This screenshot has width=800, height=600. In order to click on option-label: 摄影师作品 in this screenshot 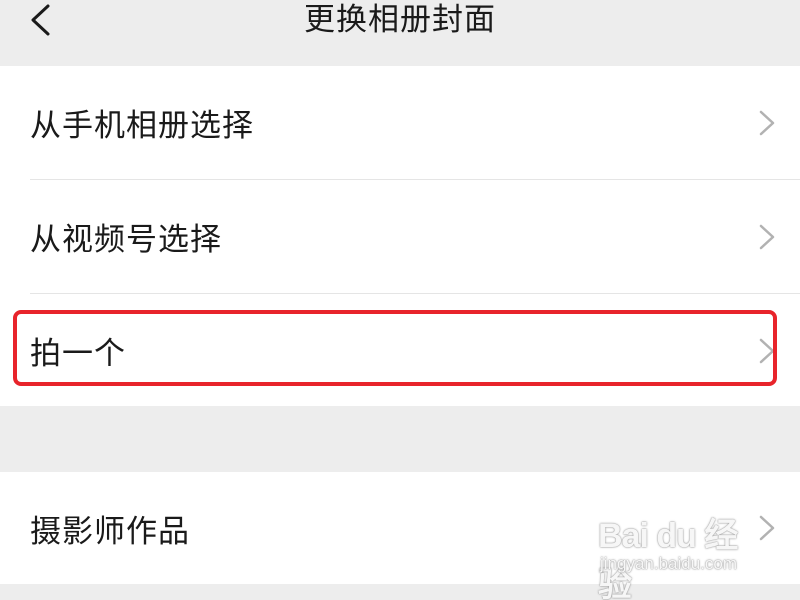, I will do `click(110, 531)`.